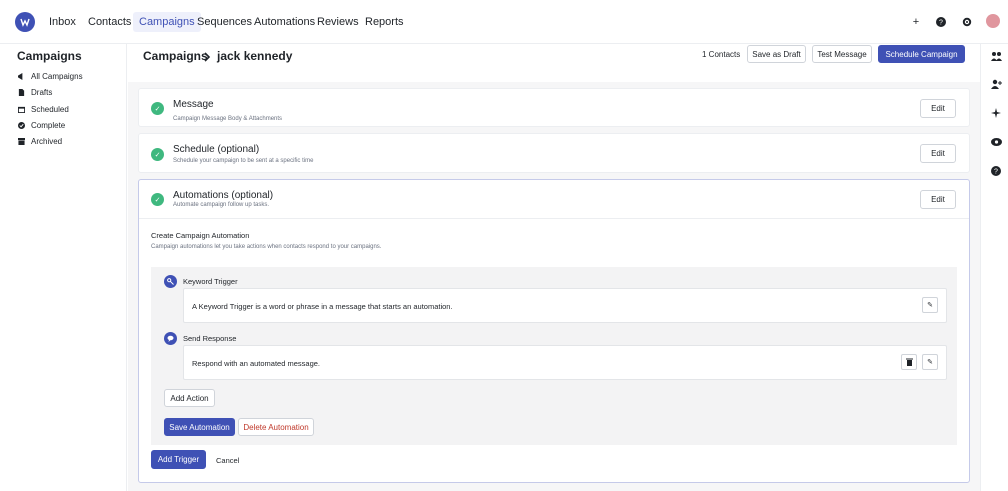  What do you see at coordinates (20, 76) in the screenshot?
I see `megaphone-icon` at bounding box center [20, 76].